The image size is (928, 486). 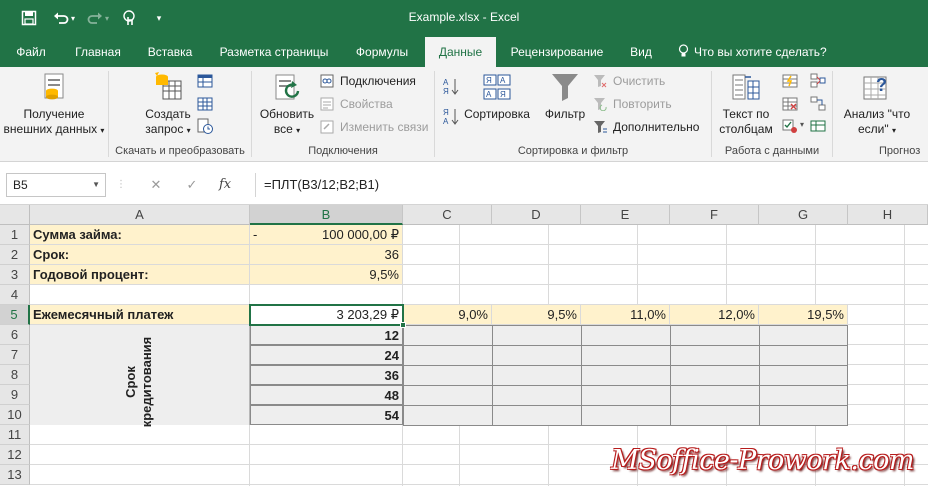 I want to click on show-queries-icon, so click(x=205, y=81).